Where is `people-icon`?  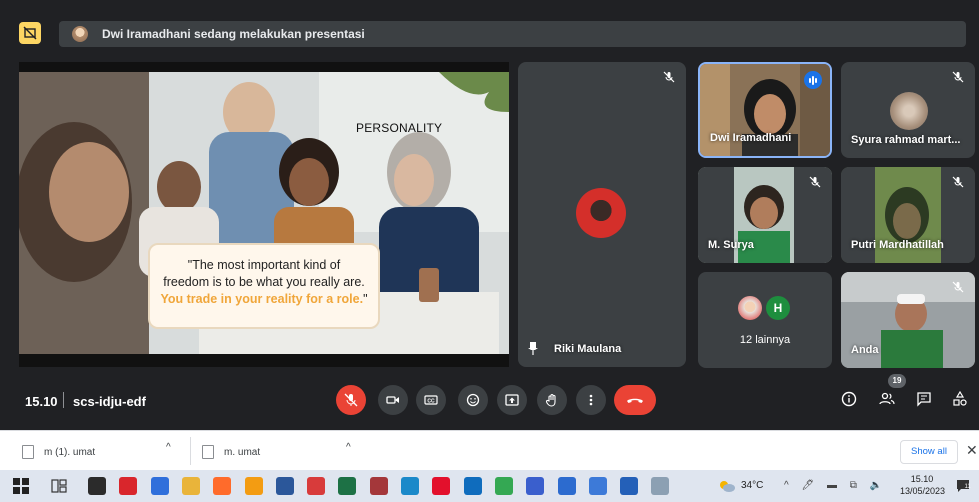 people-icon is located at coordinates (887, 398).